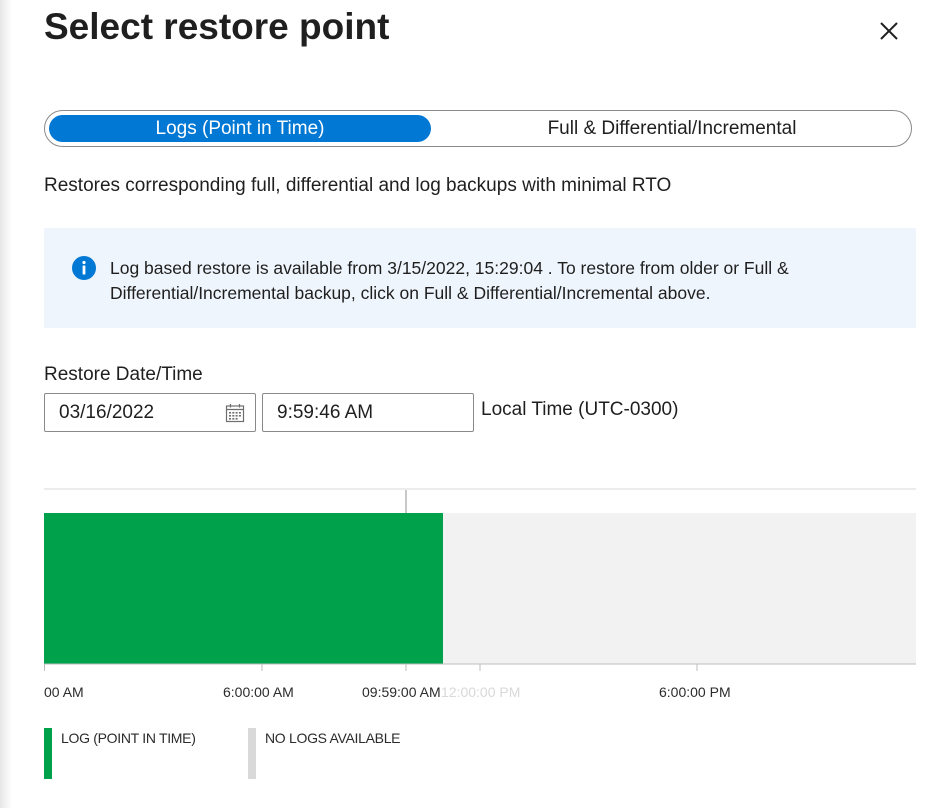 The image size is (946, 808). What do you see at coordinates (64, 692) in the screenshot?
I see `timeline-tick-label: 00 AM` at bounding box center [64, 692].